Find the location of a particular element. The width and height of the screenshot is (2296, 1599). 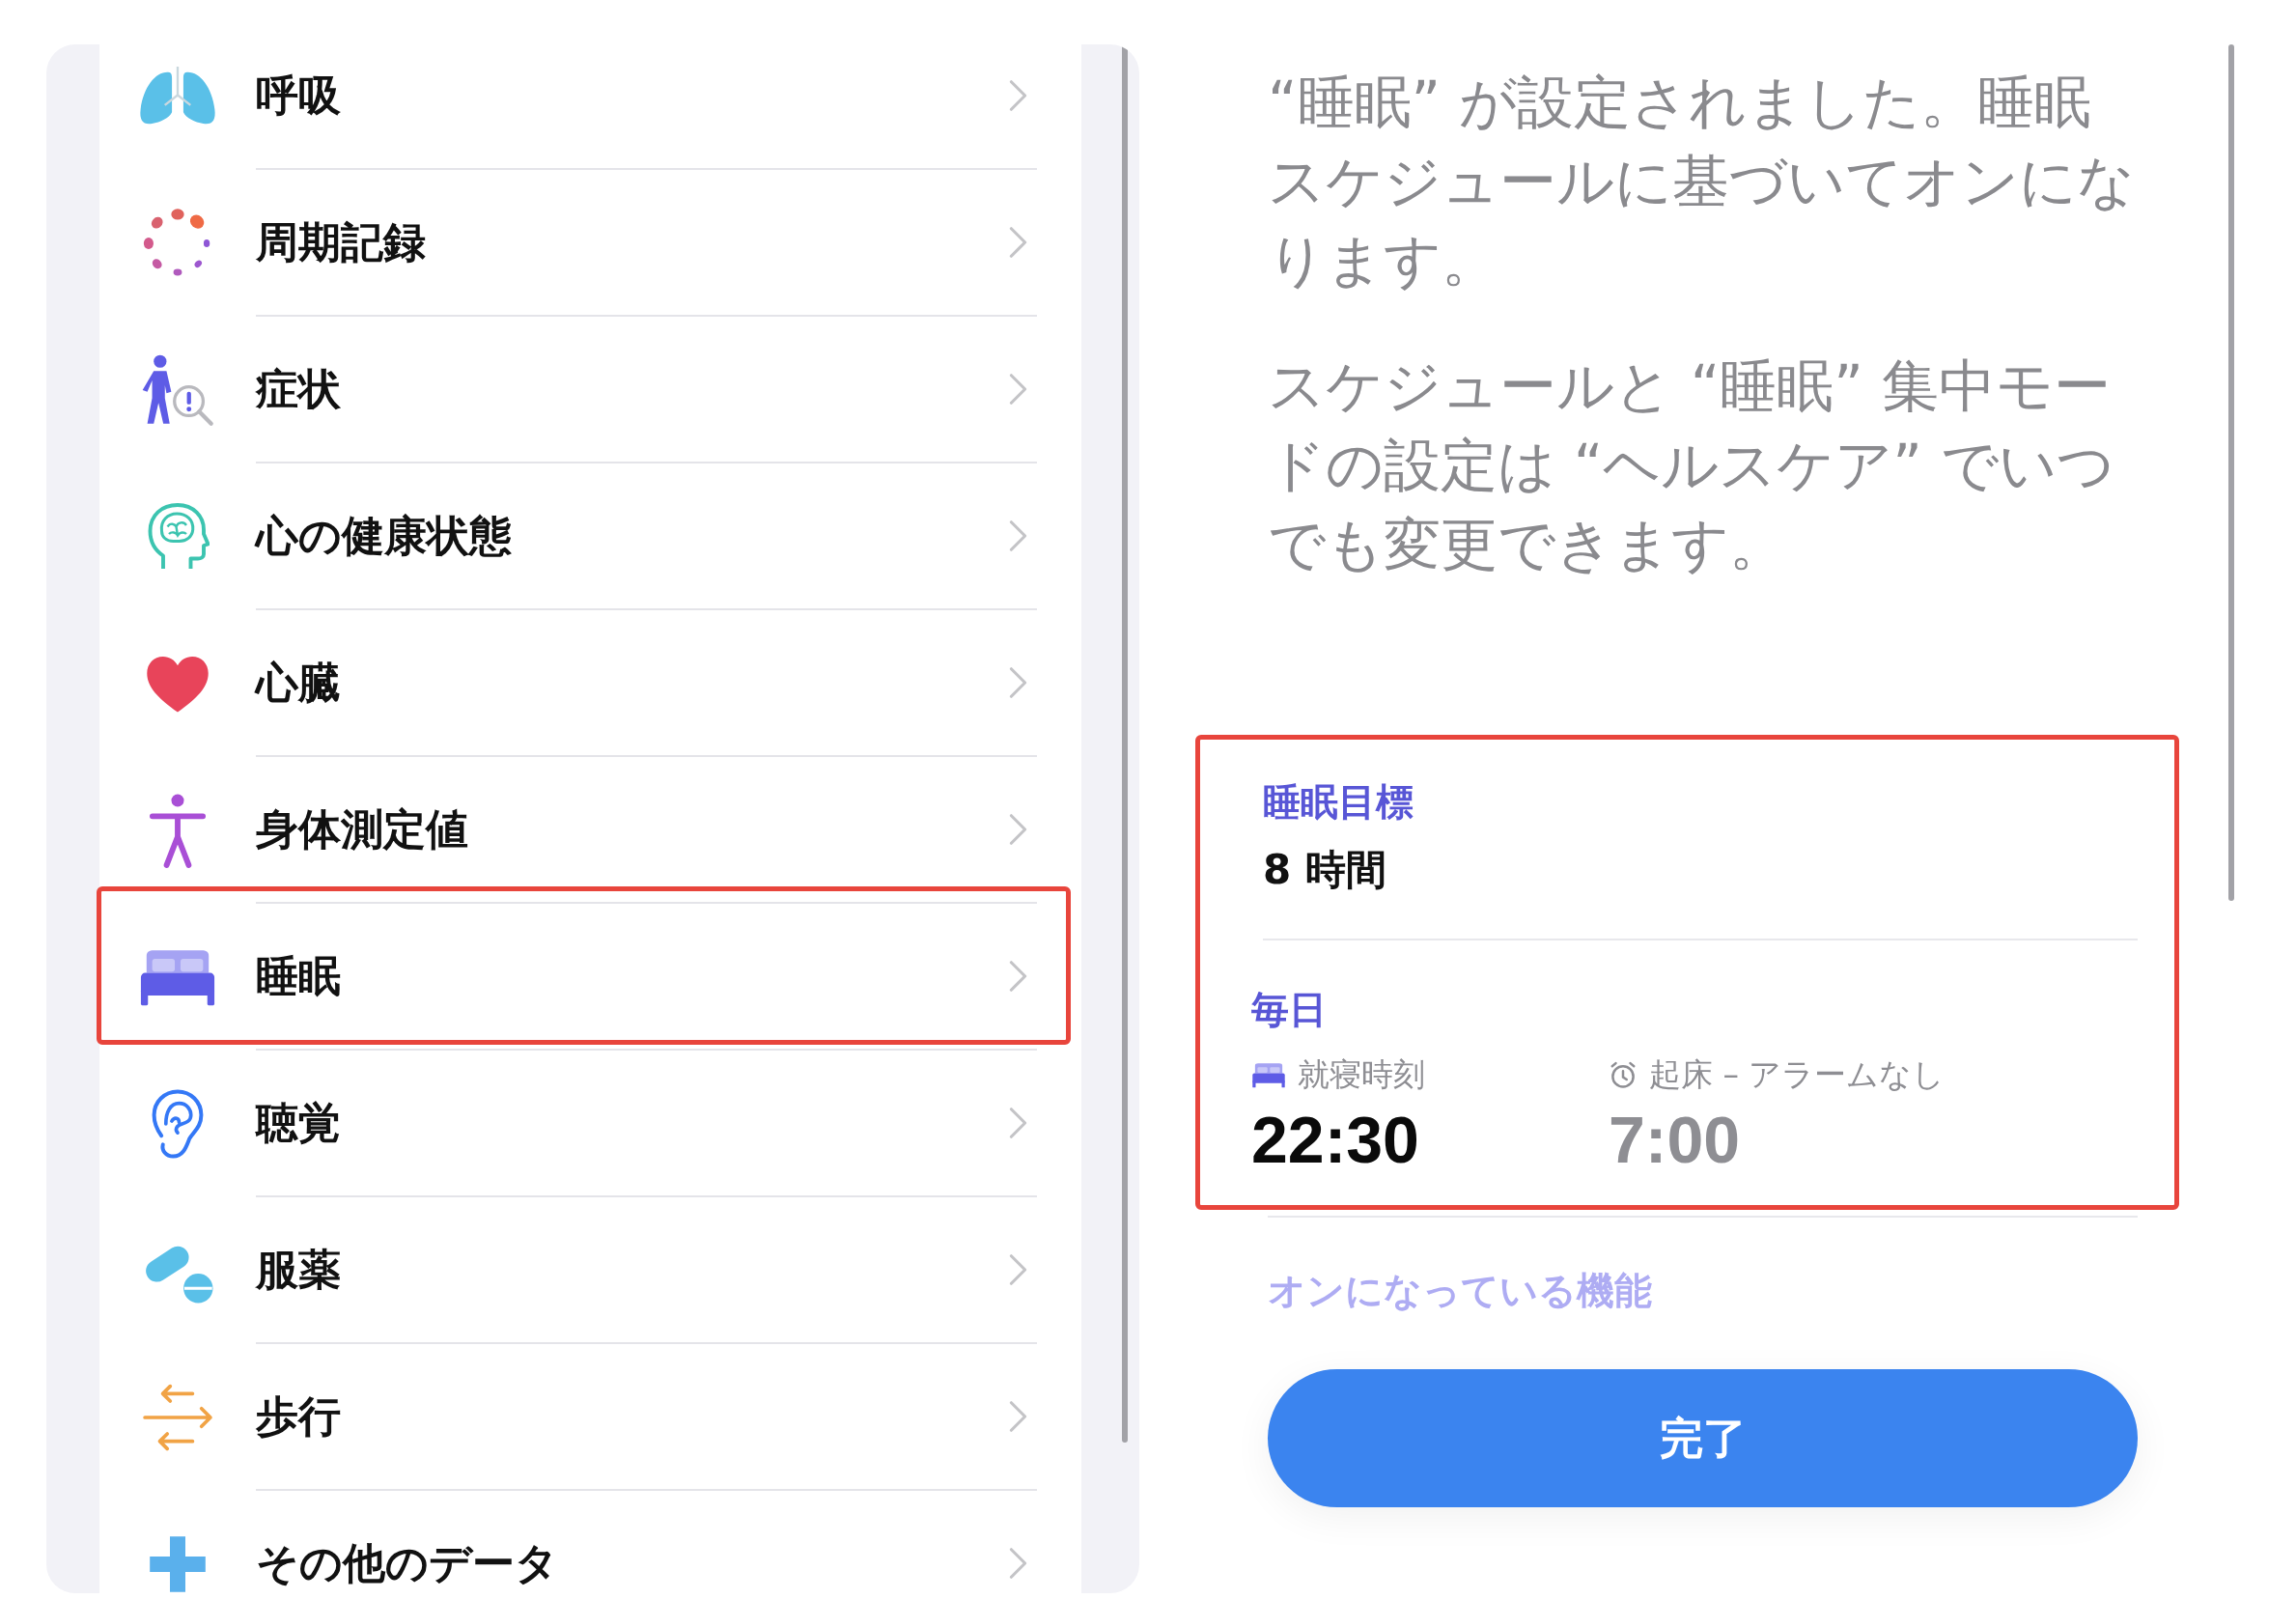

heart-icon is located at coordinates (178, 684).